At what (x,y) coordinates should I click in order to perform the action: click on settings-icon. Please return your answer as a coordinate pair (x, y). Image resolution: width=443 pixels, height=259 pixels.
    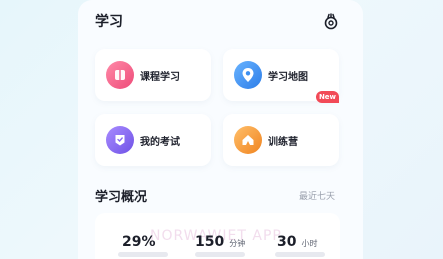
    Looking at the image, I should click on (331, 21).